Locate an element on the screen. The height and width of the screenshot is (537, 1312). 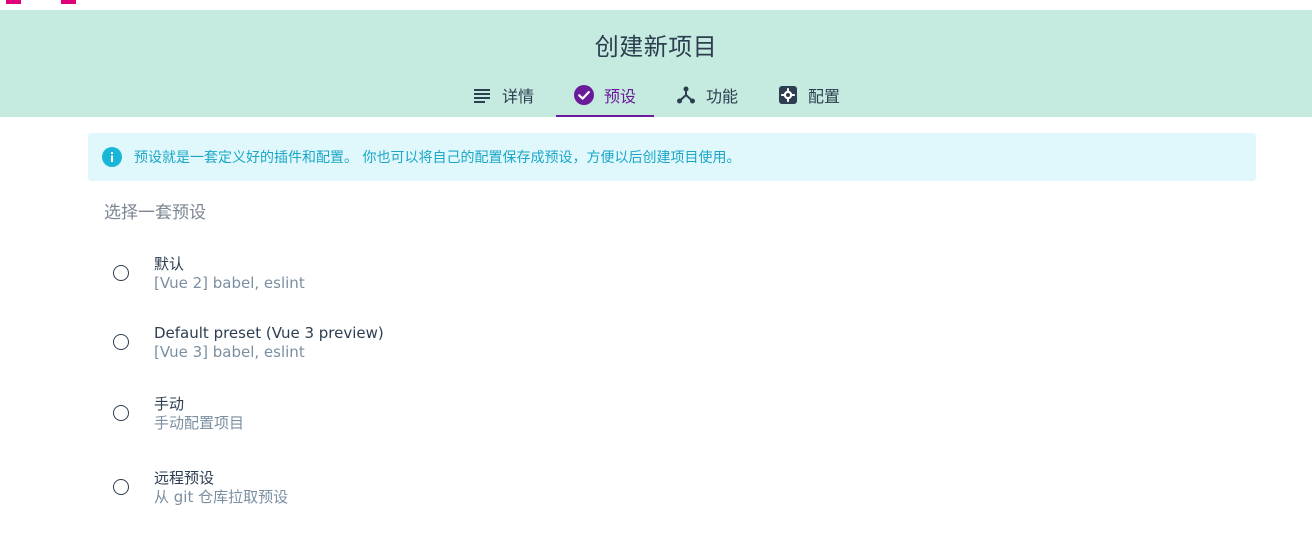
preset-option-manual: 手动 手动配置项目 is located at coordinates (404, 413).